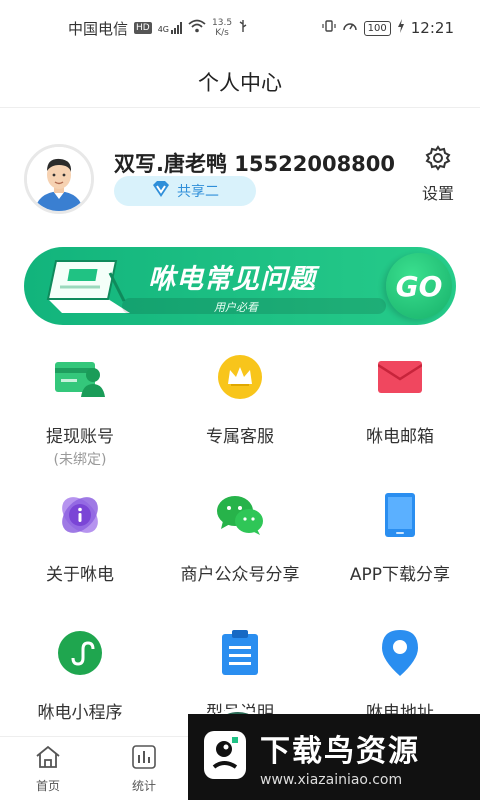  I want to click on wechat-icon, so click(240, 515).